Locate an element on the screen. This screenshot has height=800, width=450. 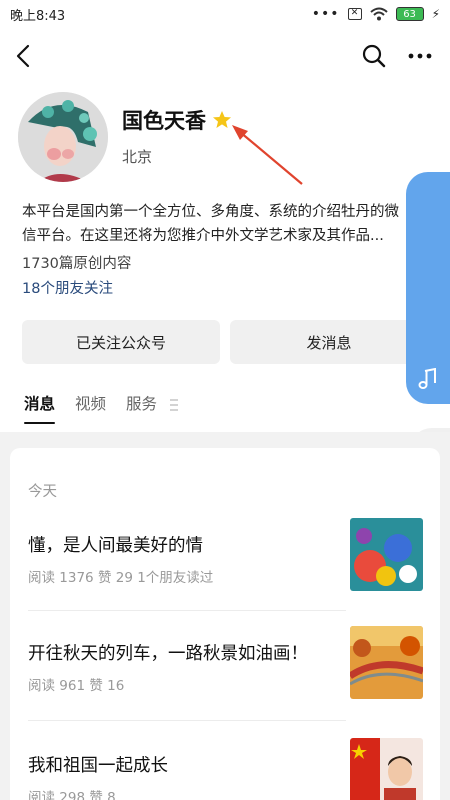
status-time: 晚上8:43 is located at coordinates (38, 16).